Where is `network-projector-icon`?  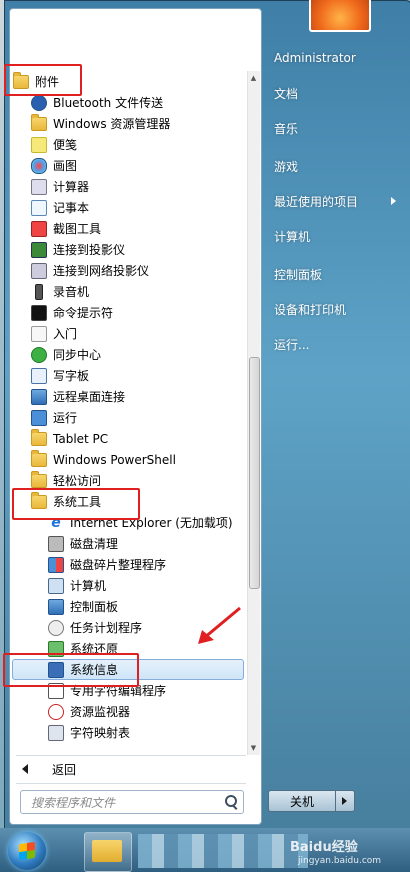
network-projector-icon is located at coordinates (39, 270).